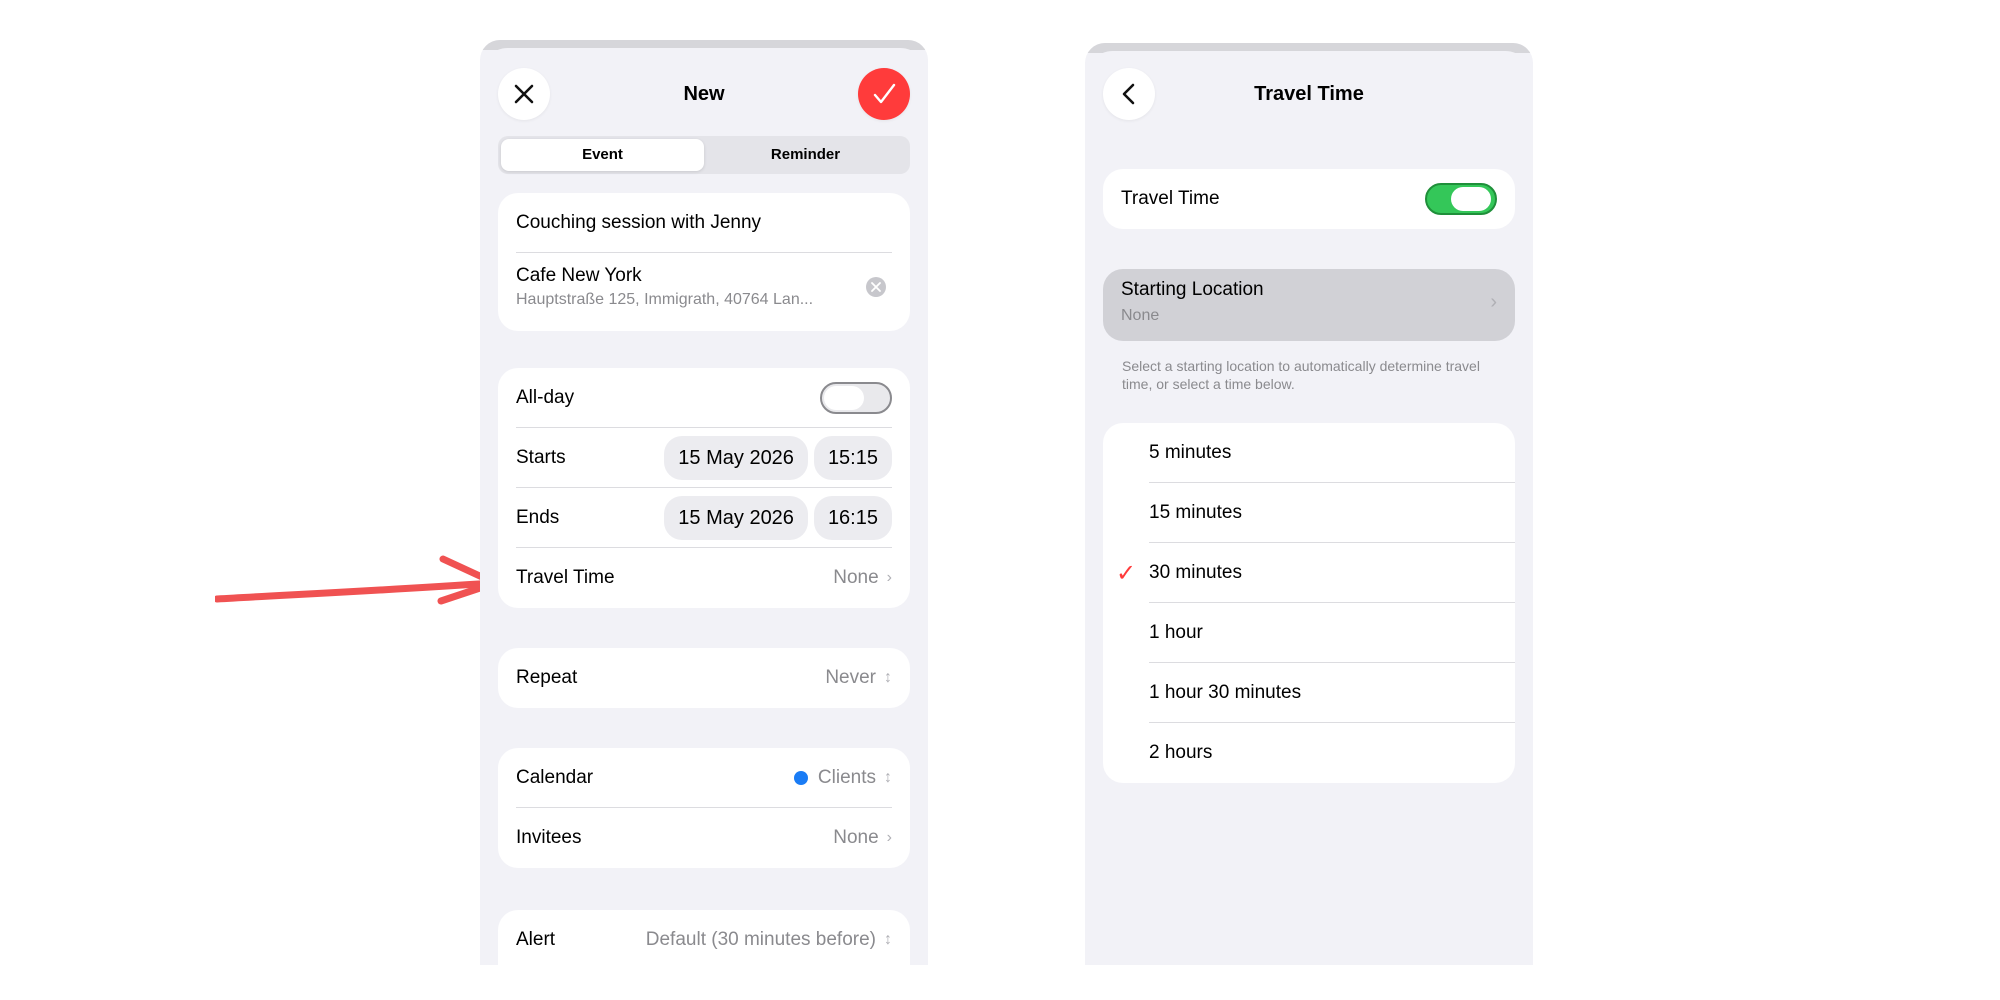  Describe the element at coordinates (579, 275) in the screenshot. I see `location-name: Cafe New York` at that location.